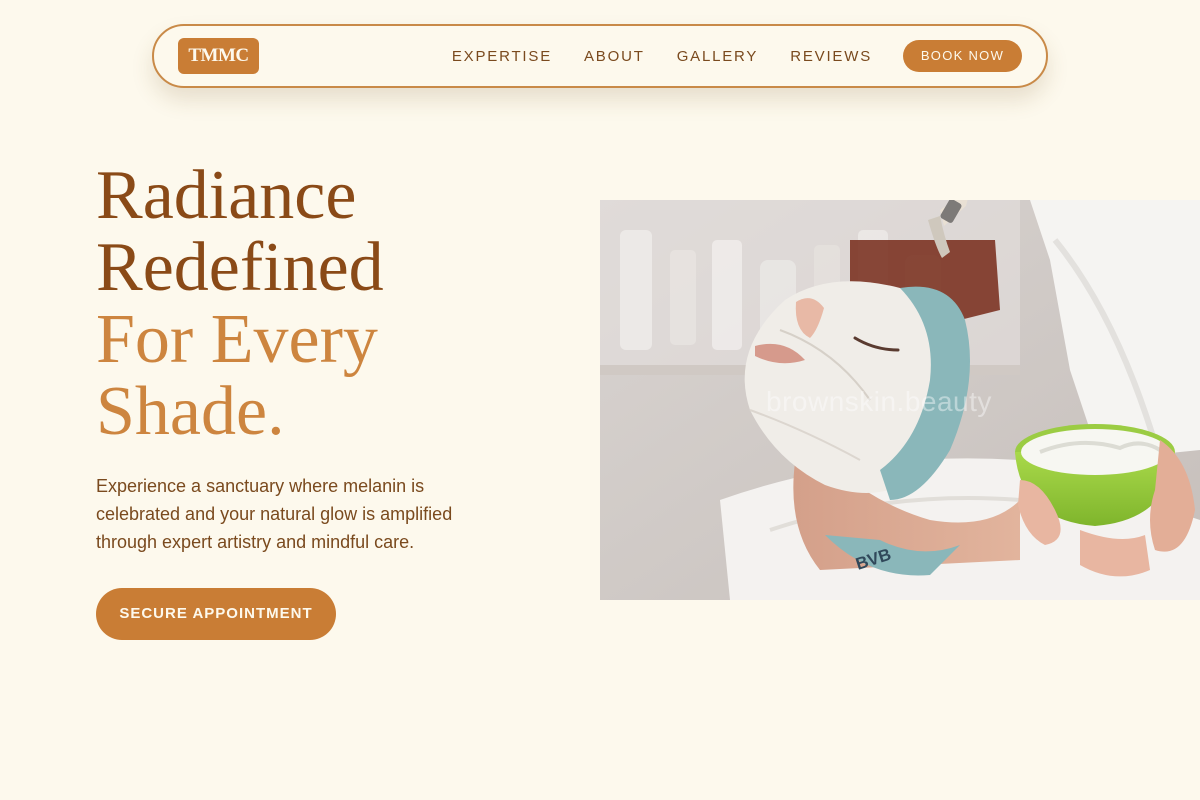 This screenshot has width=1200, height=800. What do you see at coordinates (190, 411) in the screenshot?
I see `hero-title-line-4: Shade.` at bounding box center [190, 411].